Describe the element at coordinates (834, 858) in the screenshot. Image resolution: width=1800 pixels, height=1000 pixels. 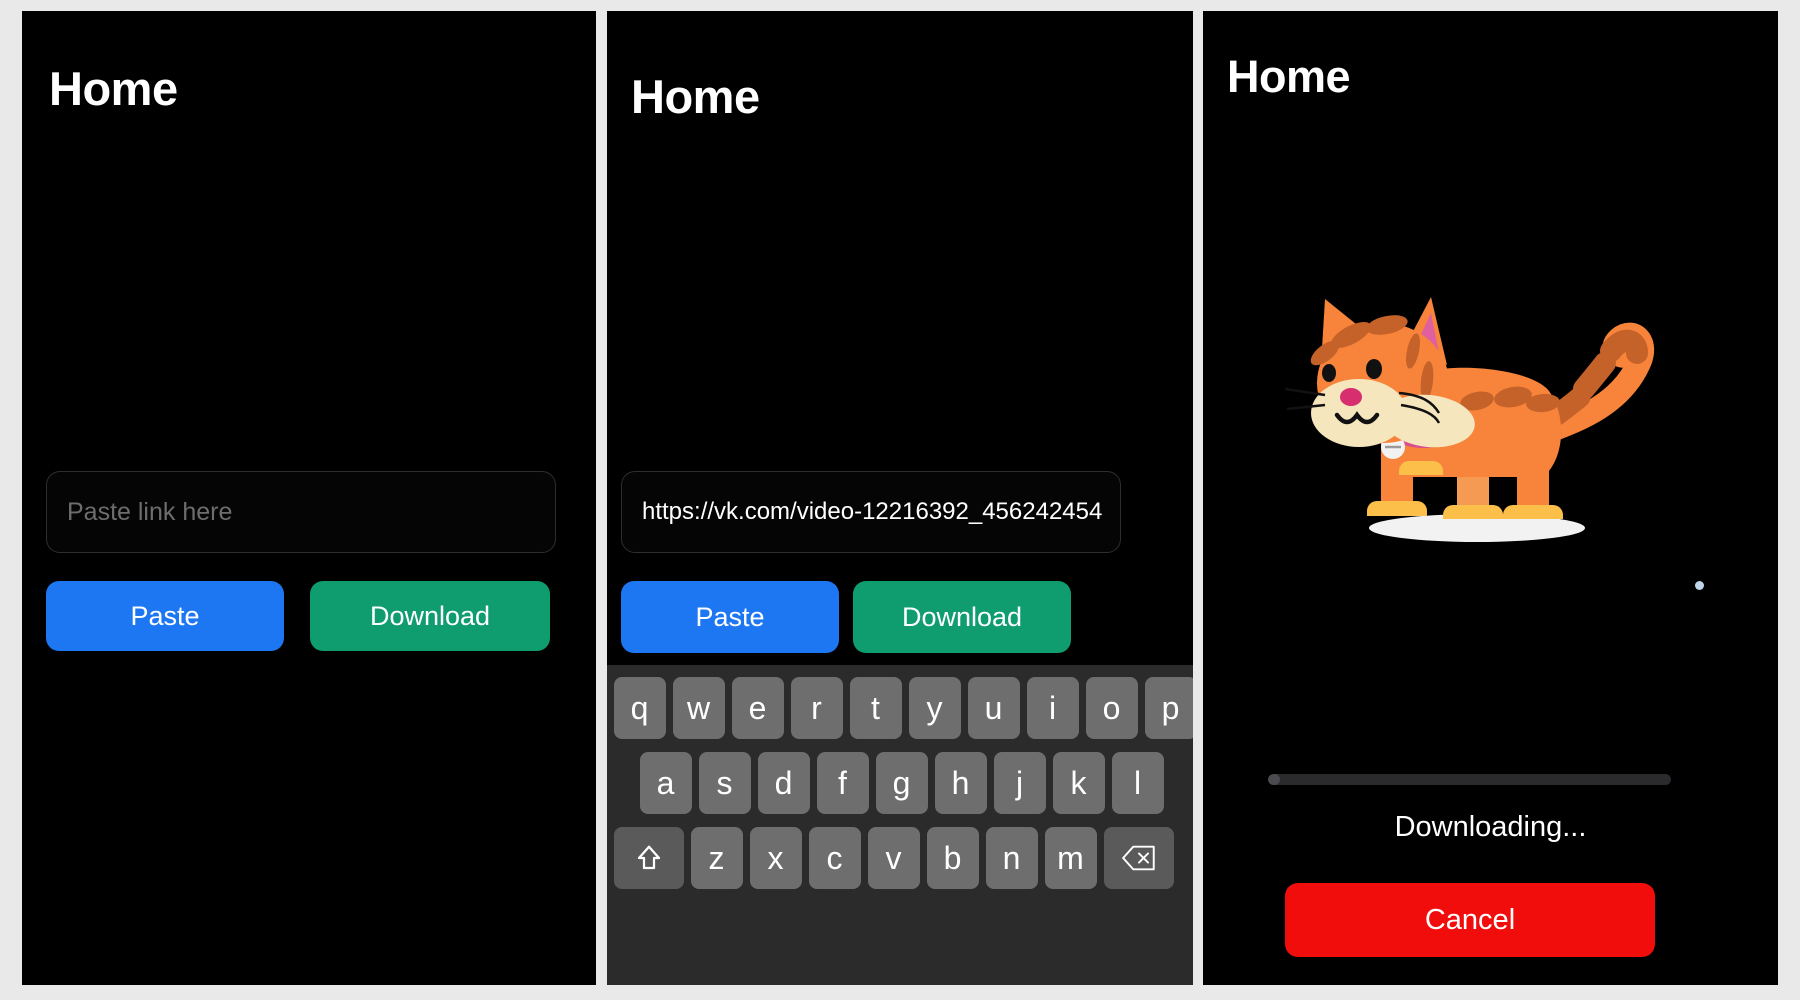
I see `key-c: c` at that location.